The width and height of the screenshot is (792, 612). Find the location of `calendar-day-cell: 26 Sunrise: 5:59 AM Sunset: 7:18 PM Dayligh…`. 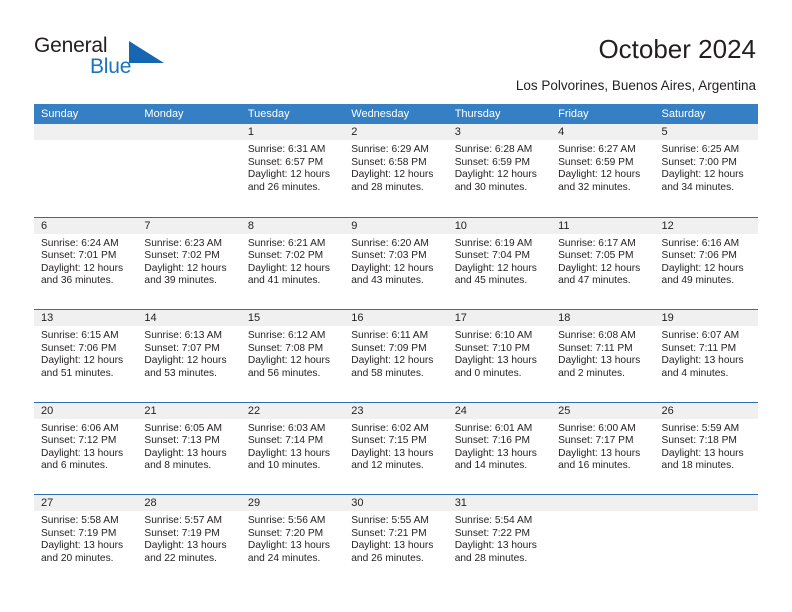

calendar-day-cell: 26 Sunrise: 5:59 AM Sunset: 7:18 PM Dayligh… is located at coordinates (706, 448).